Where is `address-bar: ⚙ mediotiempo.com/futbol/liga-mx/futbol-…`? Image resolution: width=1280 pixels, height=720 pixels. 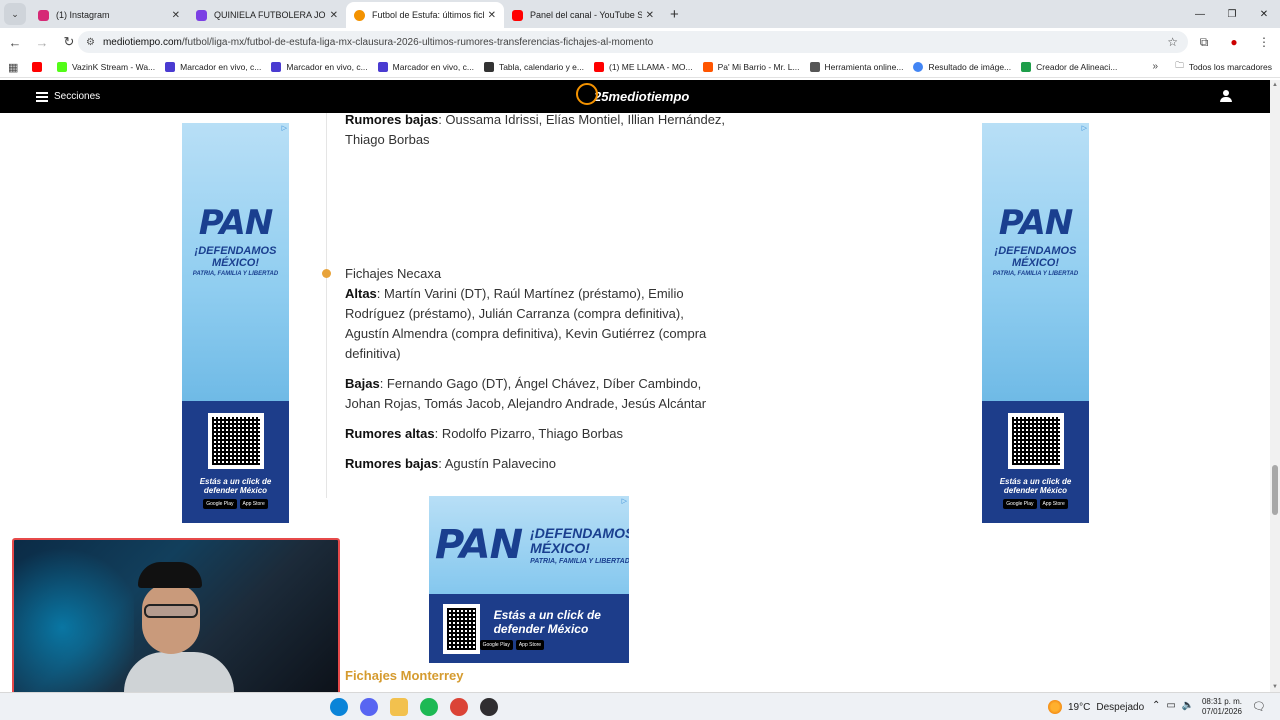 address-bar: ⚙ mediotiempo.com/futbol/liga-mx/futbol-… is located at coordinates (633, 42).